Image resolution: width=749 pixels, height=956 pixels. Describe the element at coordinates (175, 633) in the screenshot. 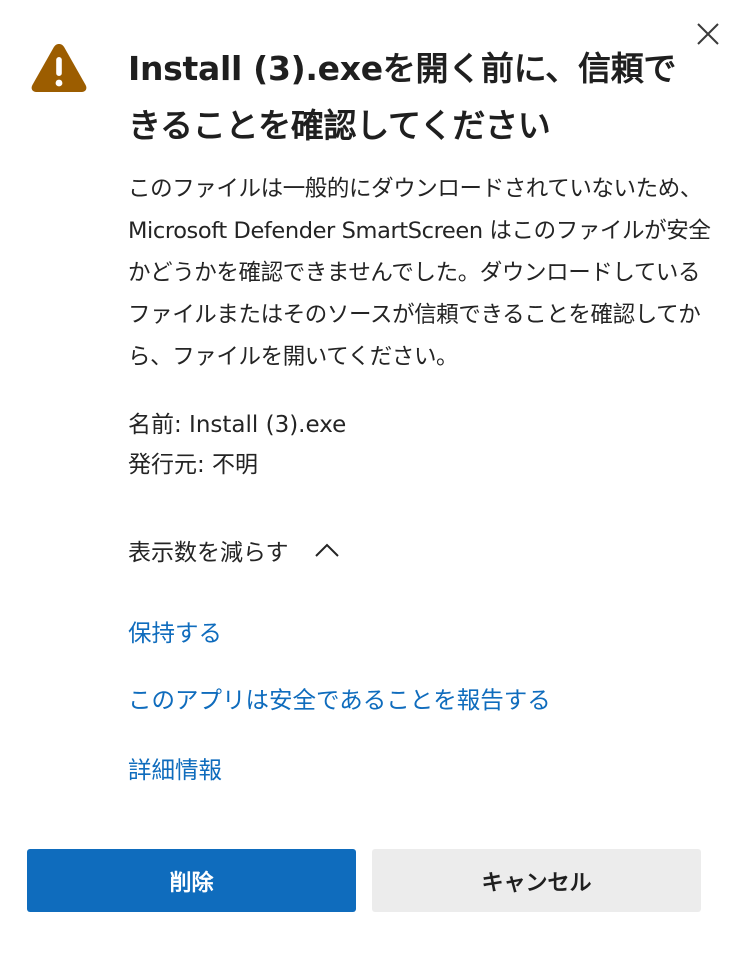

I see `keep-link: 保持する` at that location.